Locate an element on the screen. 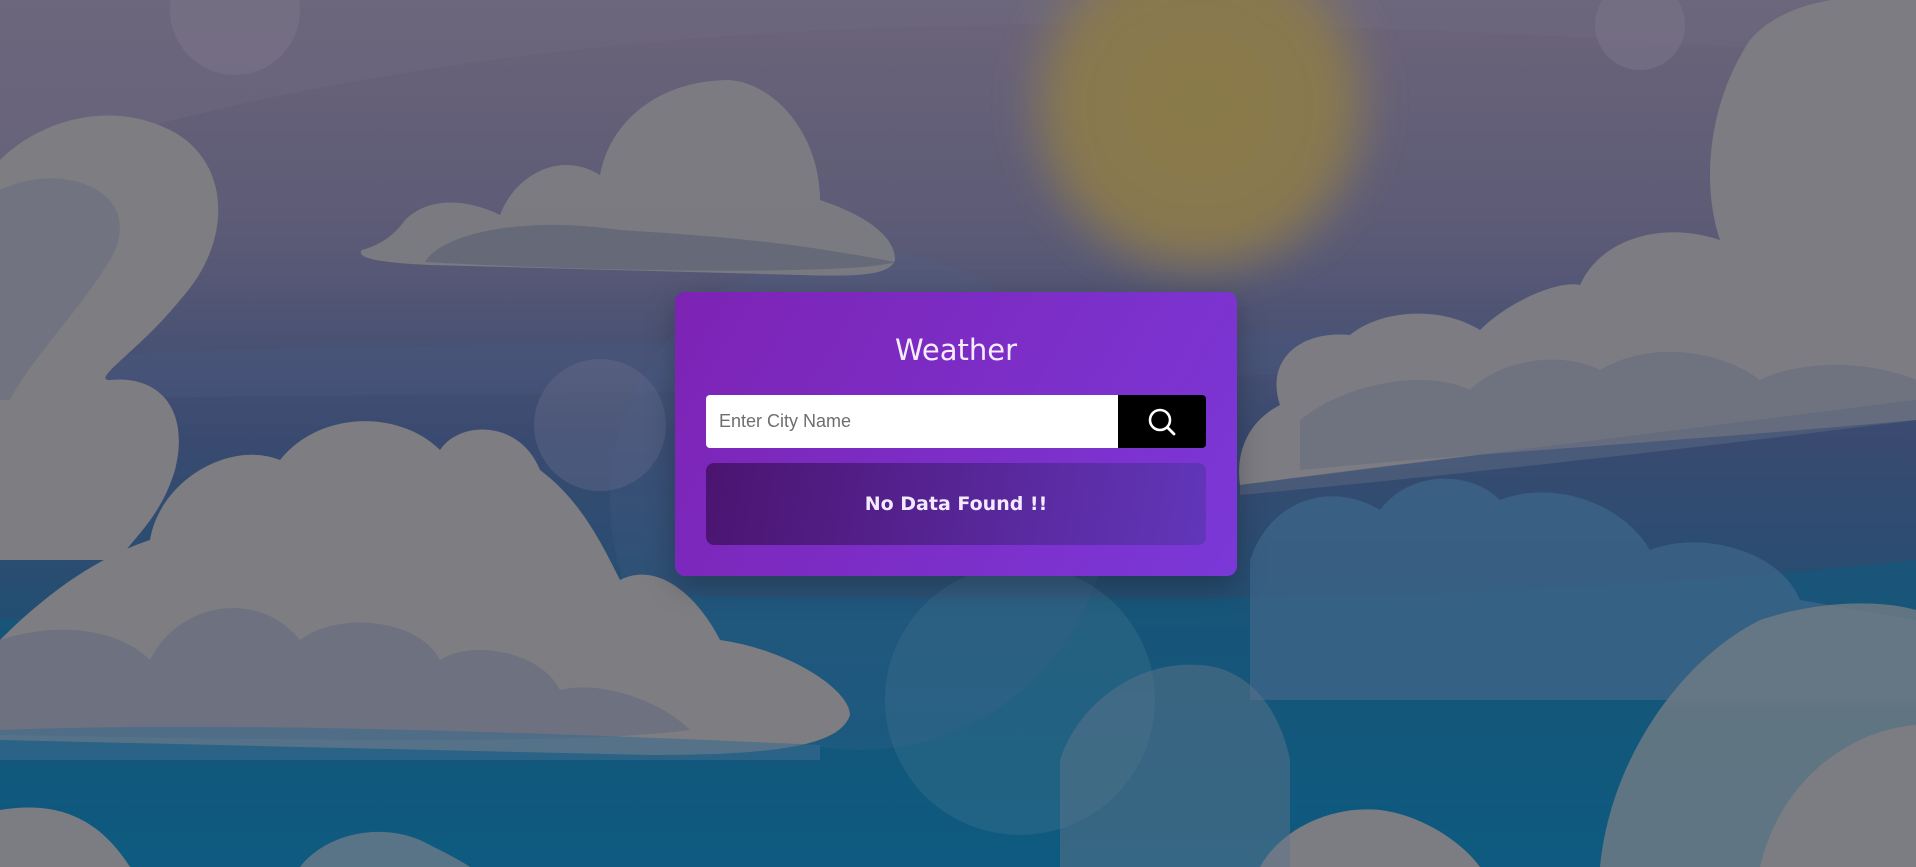 The height and width of the screenshot is (867, 1916). search-bar is located at coordinates (956, 421).